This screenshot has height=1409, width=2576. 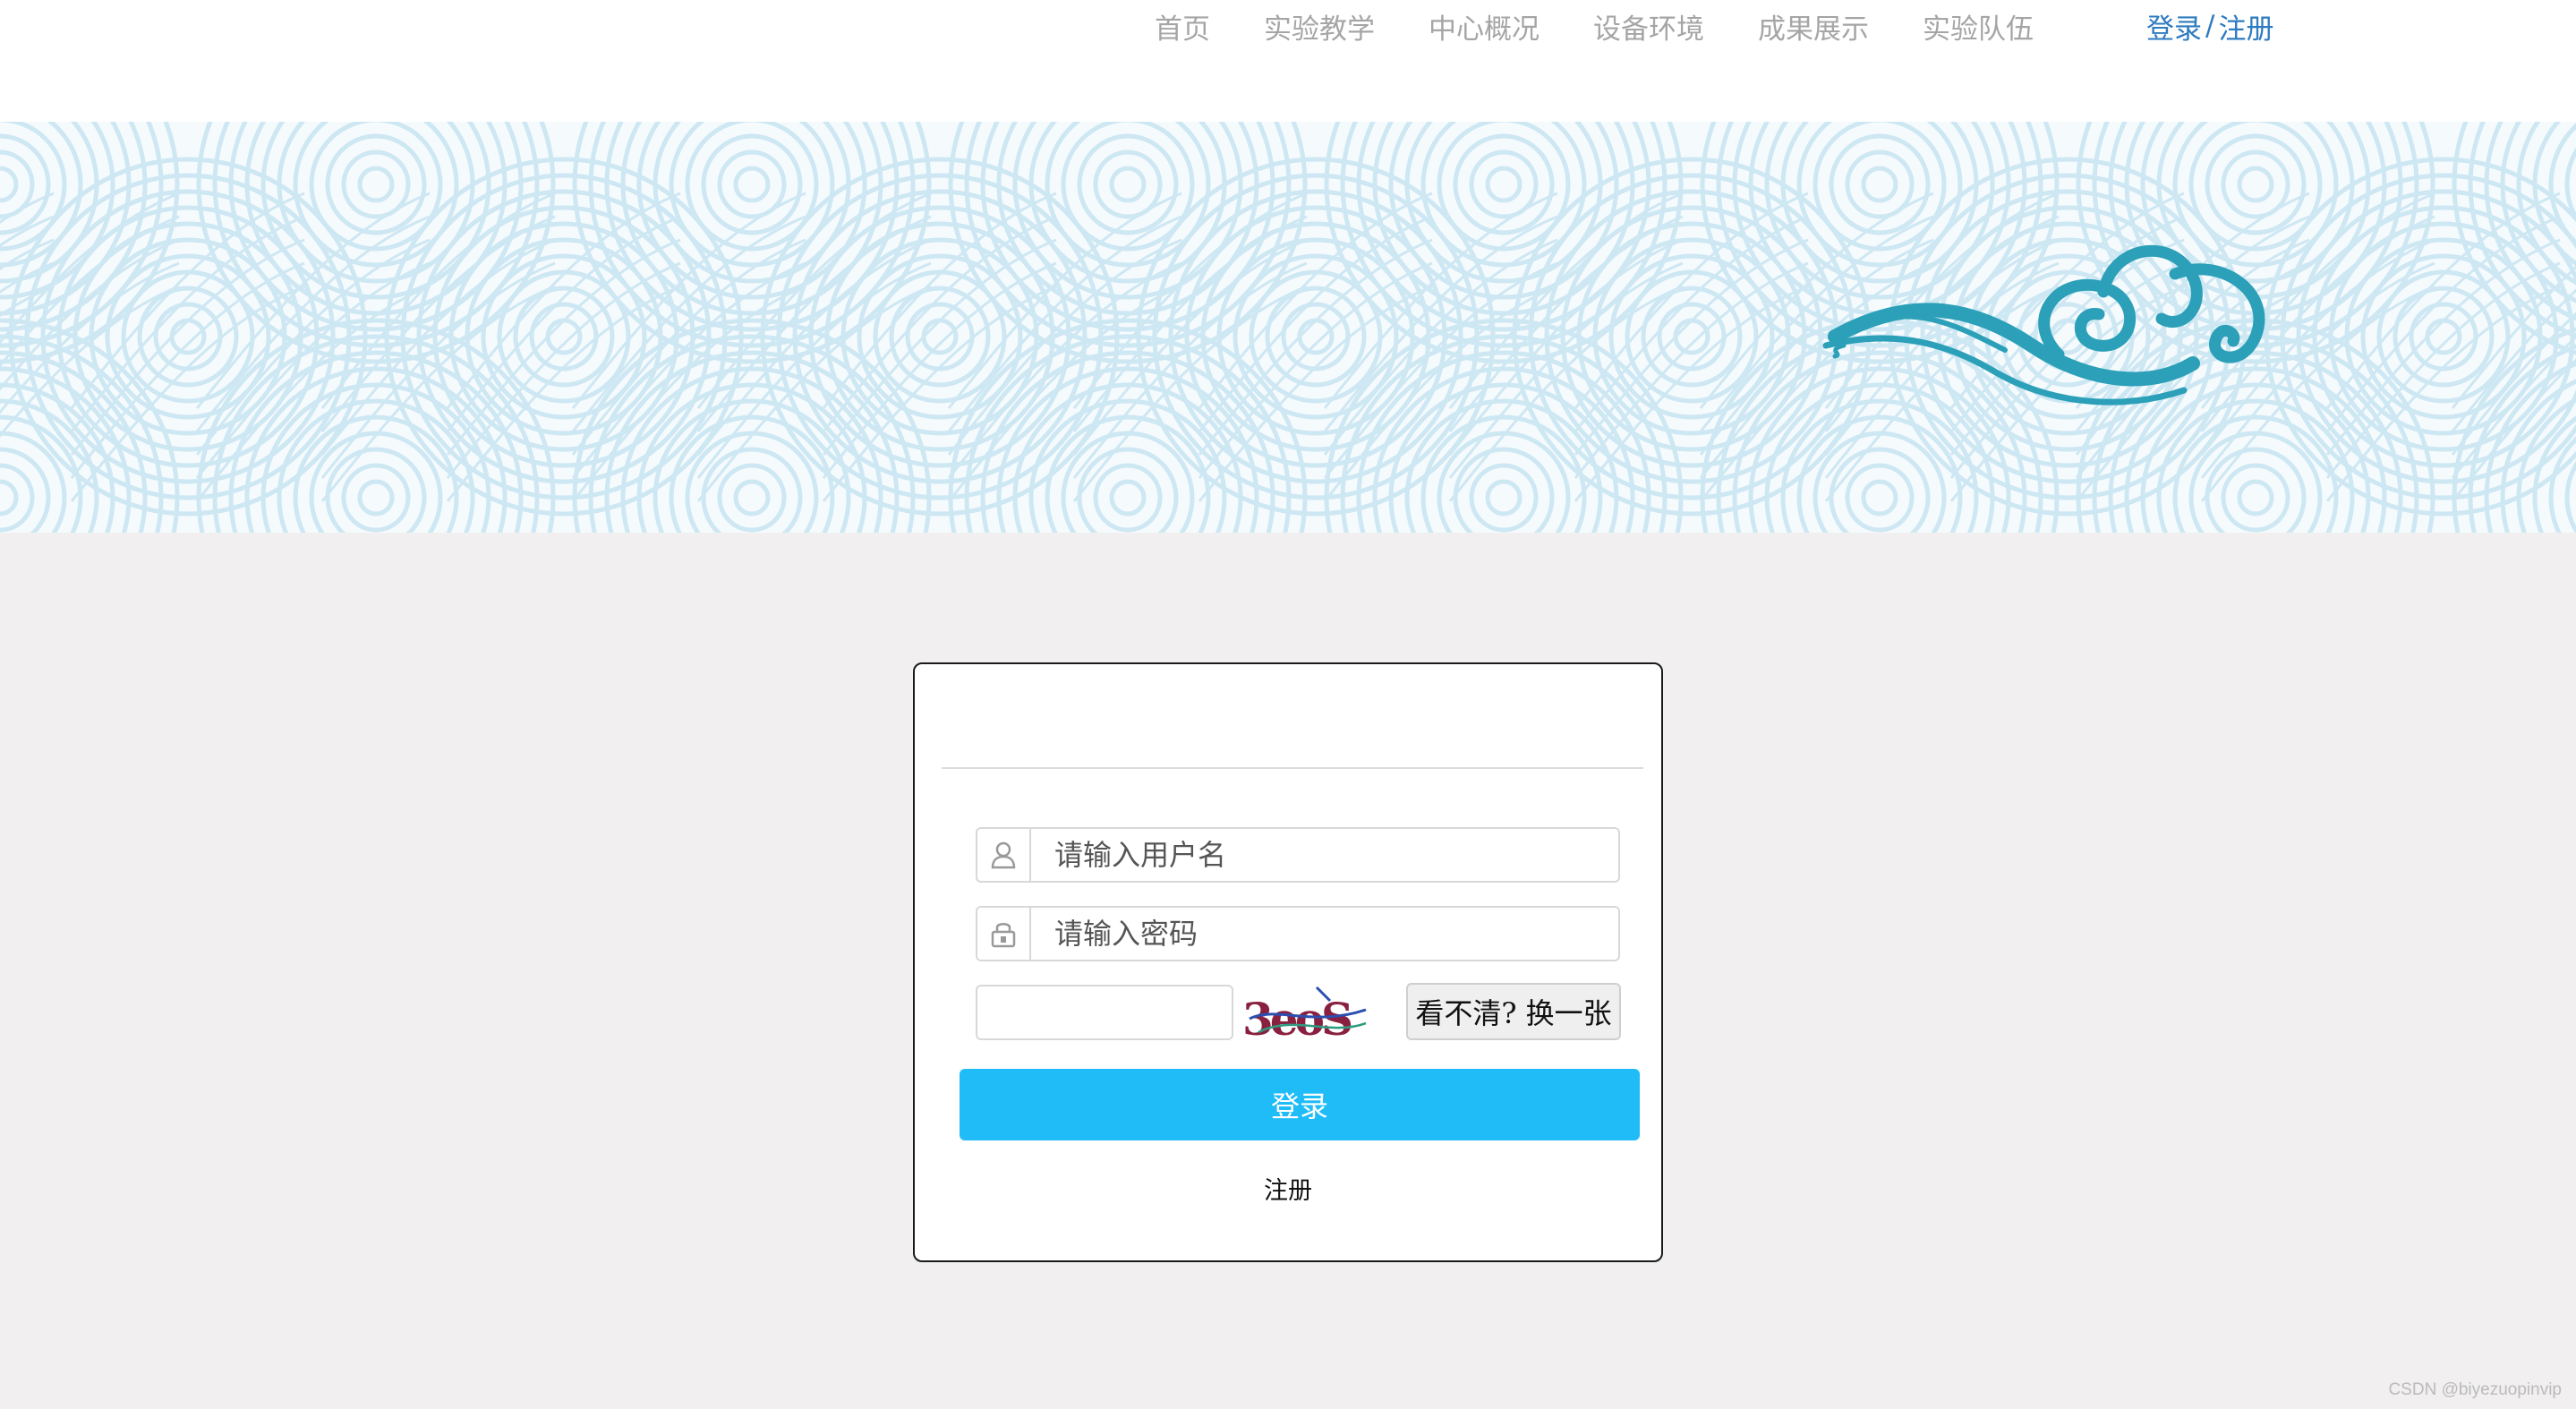 What do you see at coordinates (1182, 27) in the screenshot?
I see `nav-item-home: 首页` at bounding box center [1182, 27].